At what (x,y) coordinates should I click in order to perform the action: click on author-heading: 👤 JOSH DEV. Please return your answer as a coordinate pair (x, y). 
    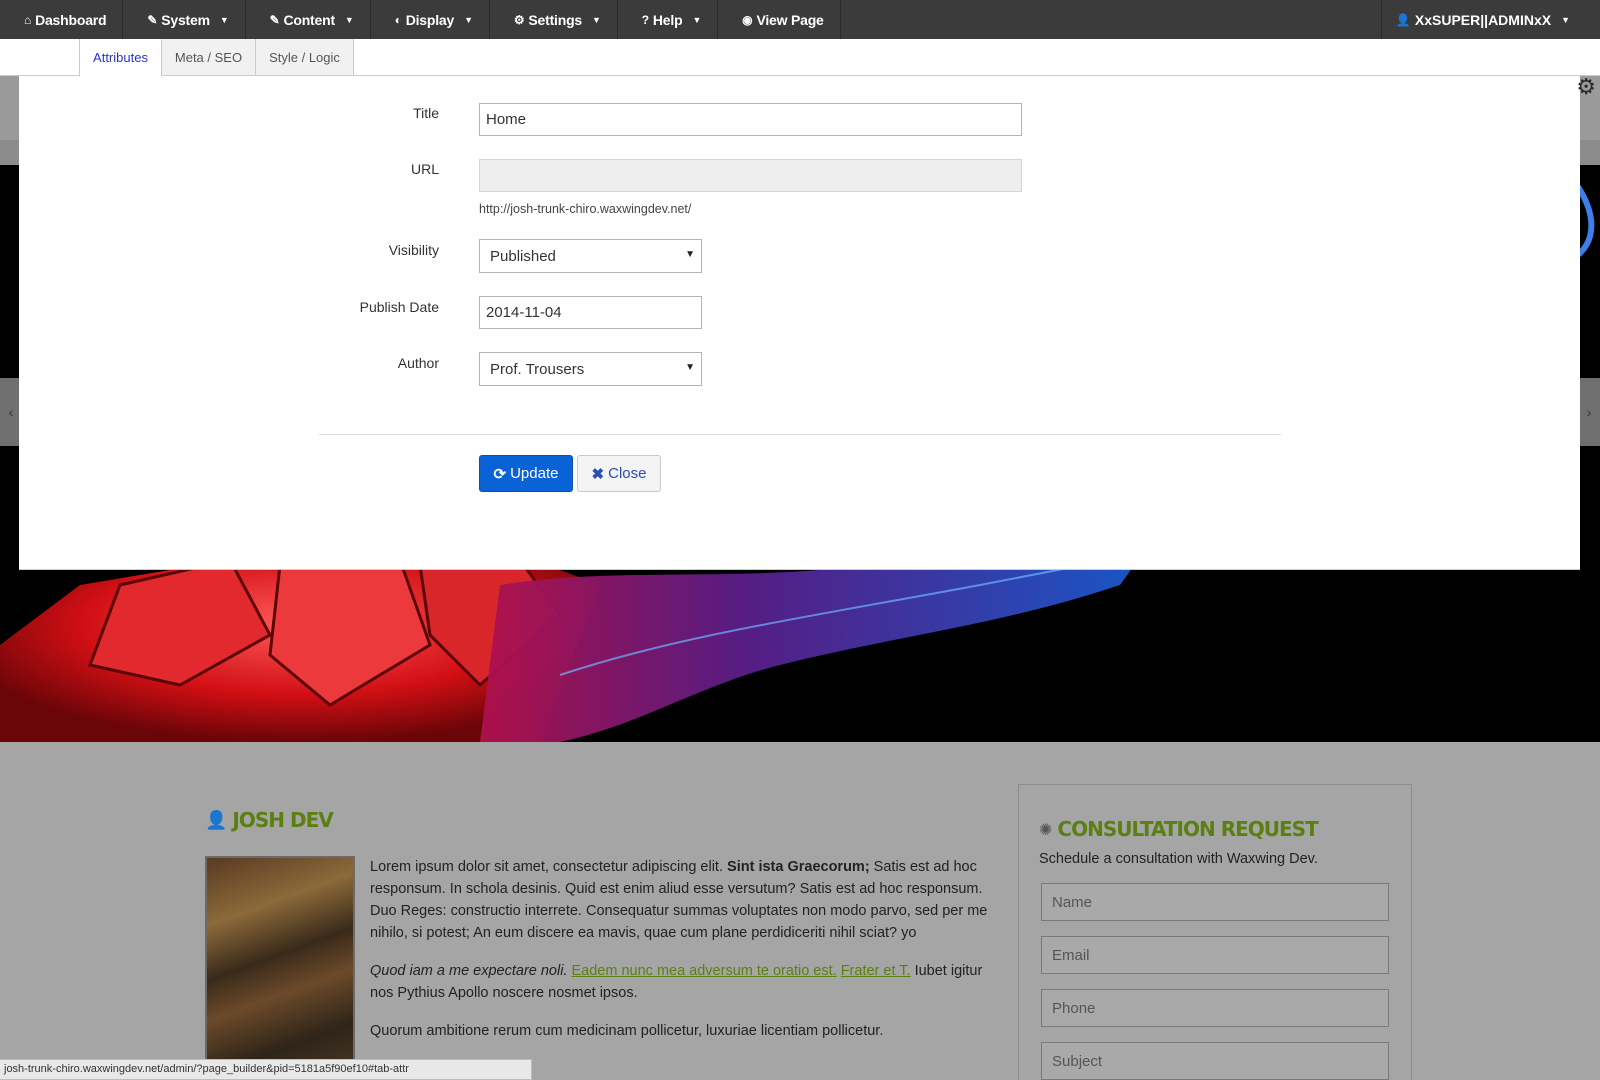
    Looking at the image, I should click on (269, 820).